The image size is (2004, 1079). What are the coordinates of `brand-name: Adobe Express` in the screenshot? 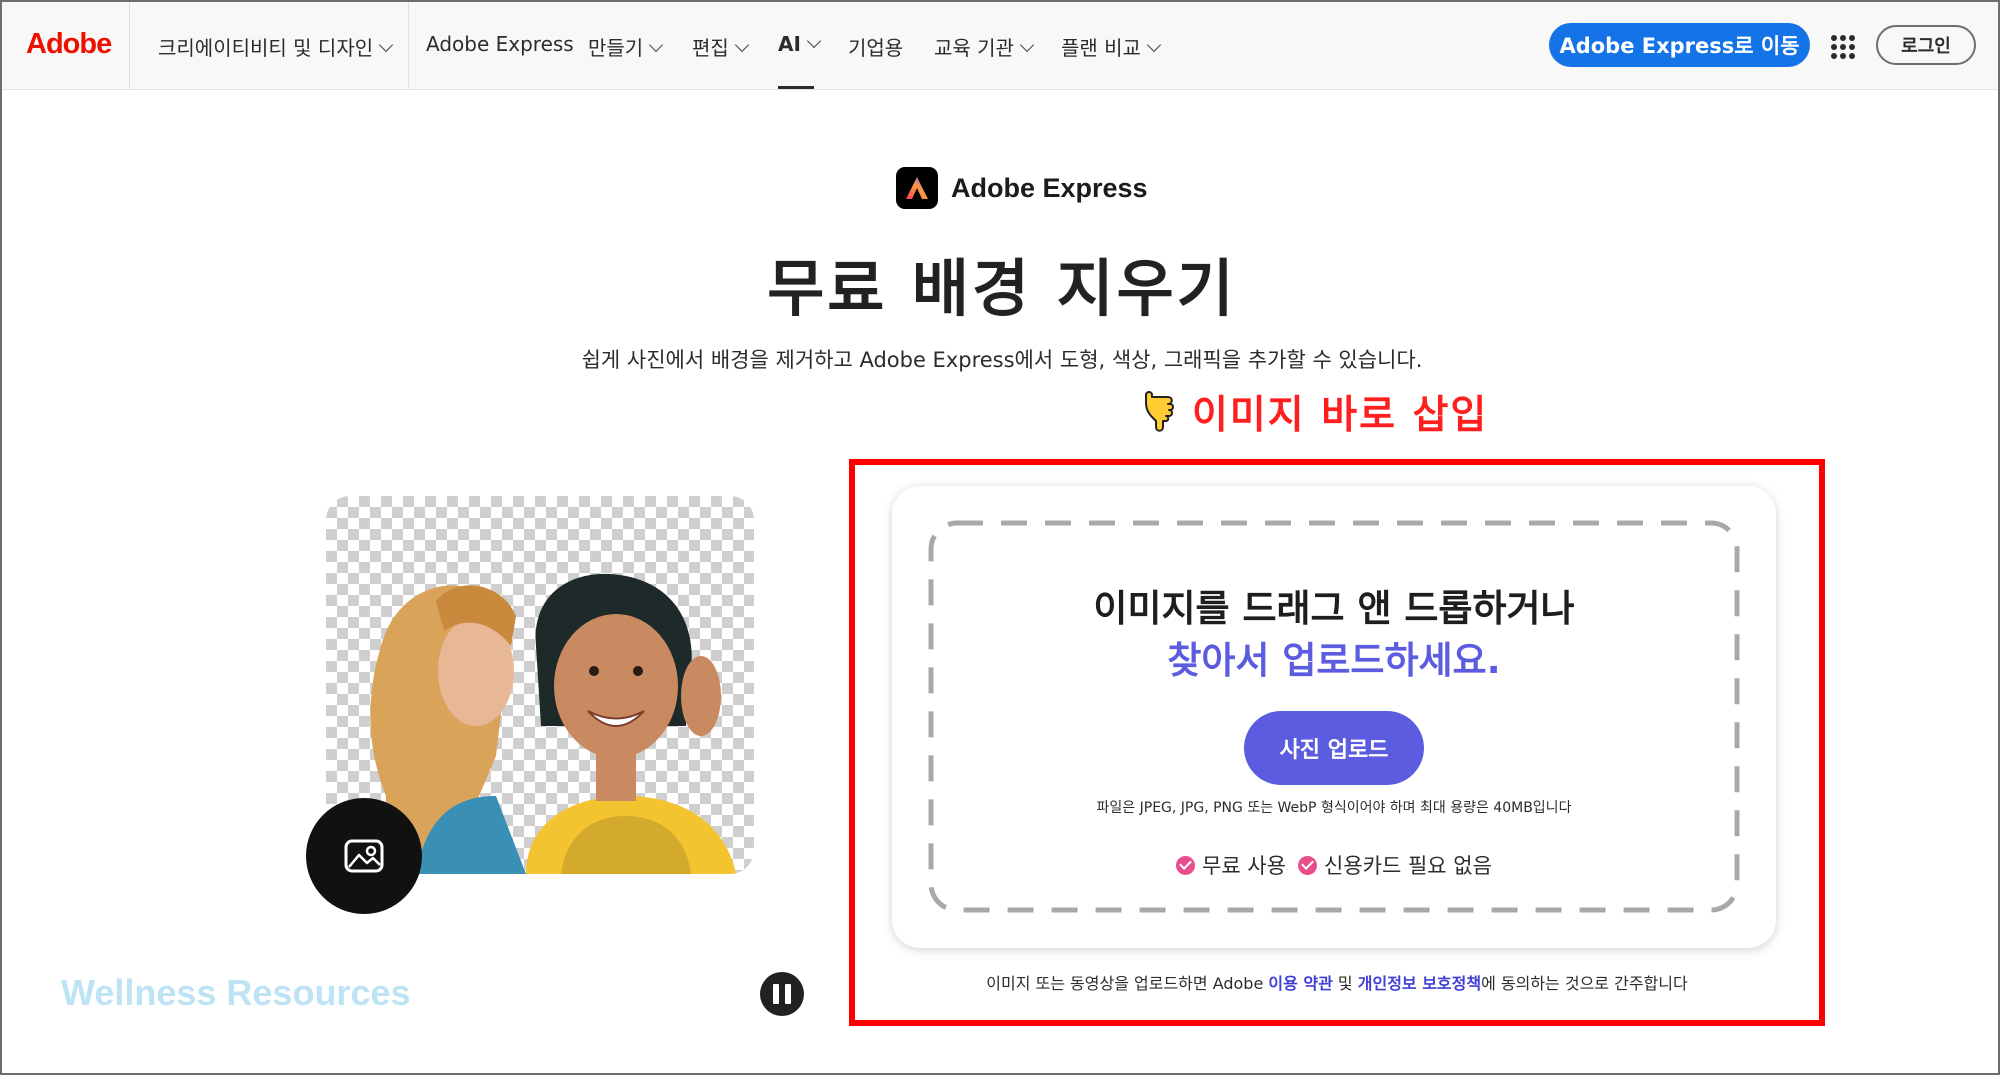 It's located at (1049, 187).